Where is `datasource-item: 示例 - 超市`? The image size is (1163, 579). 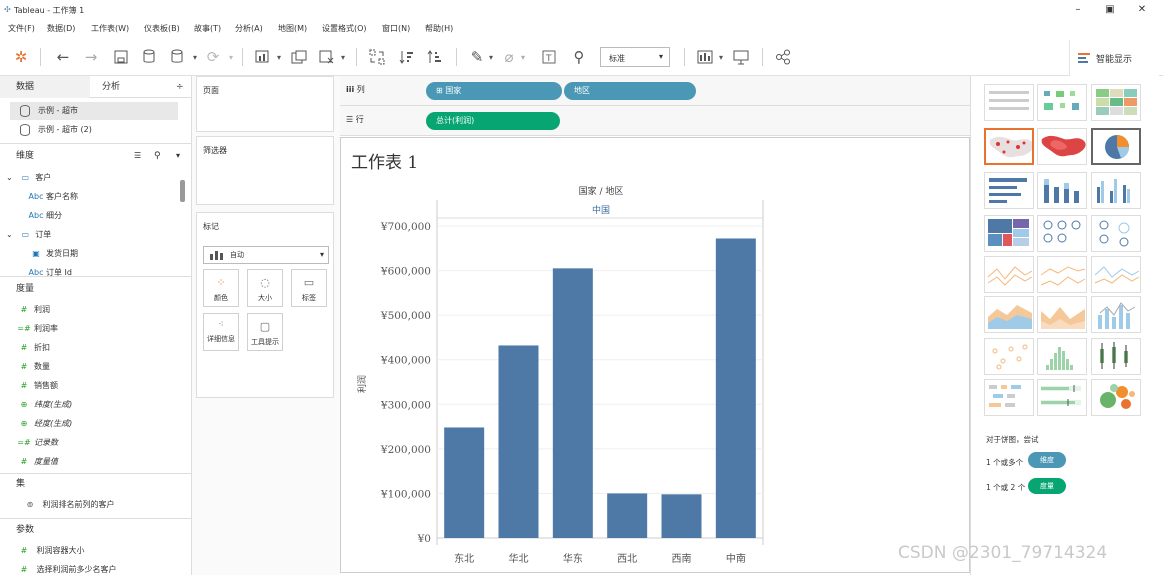
datasource-item: 示例 - 超市 is located at coordinates (94, 111).